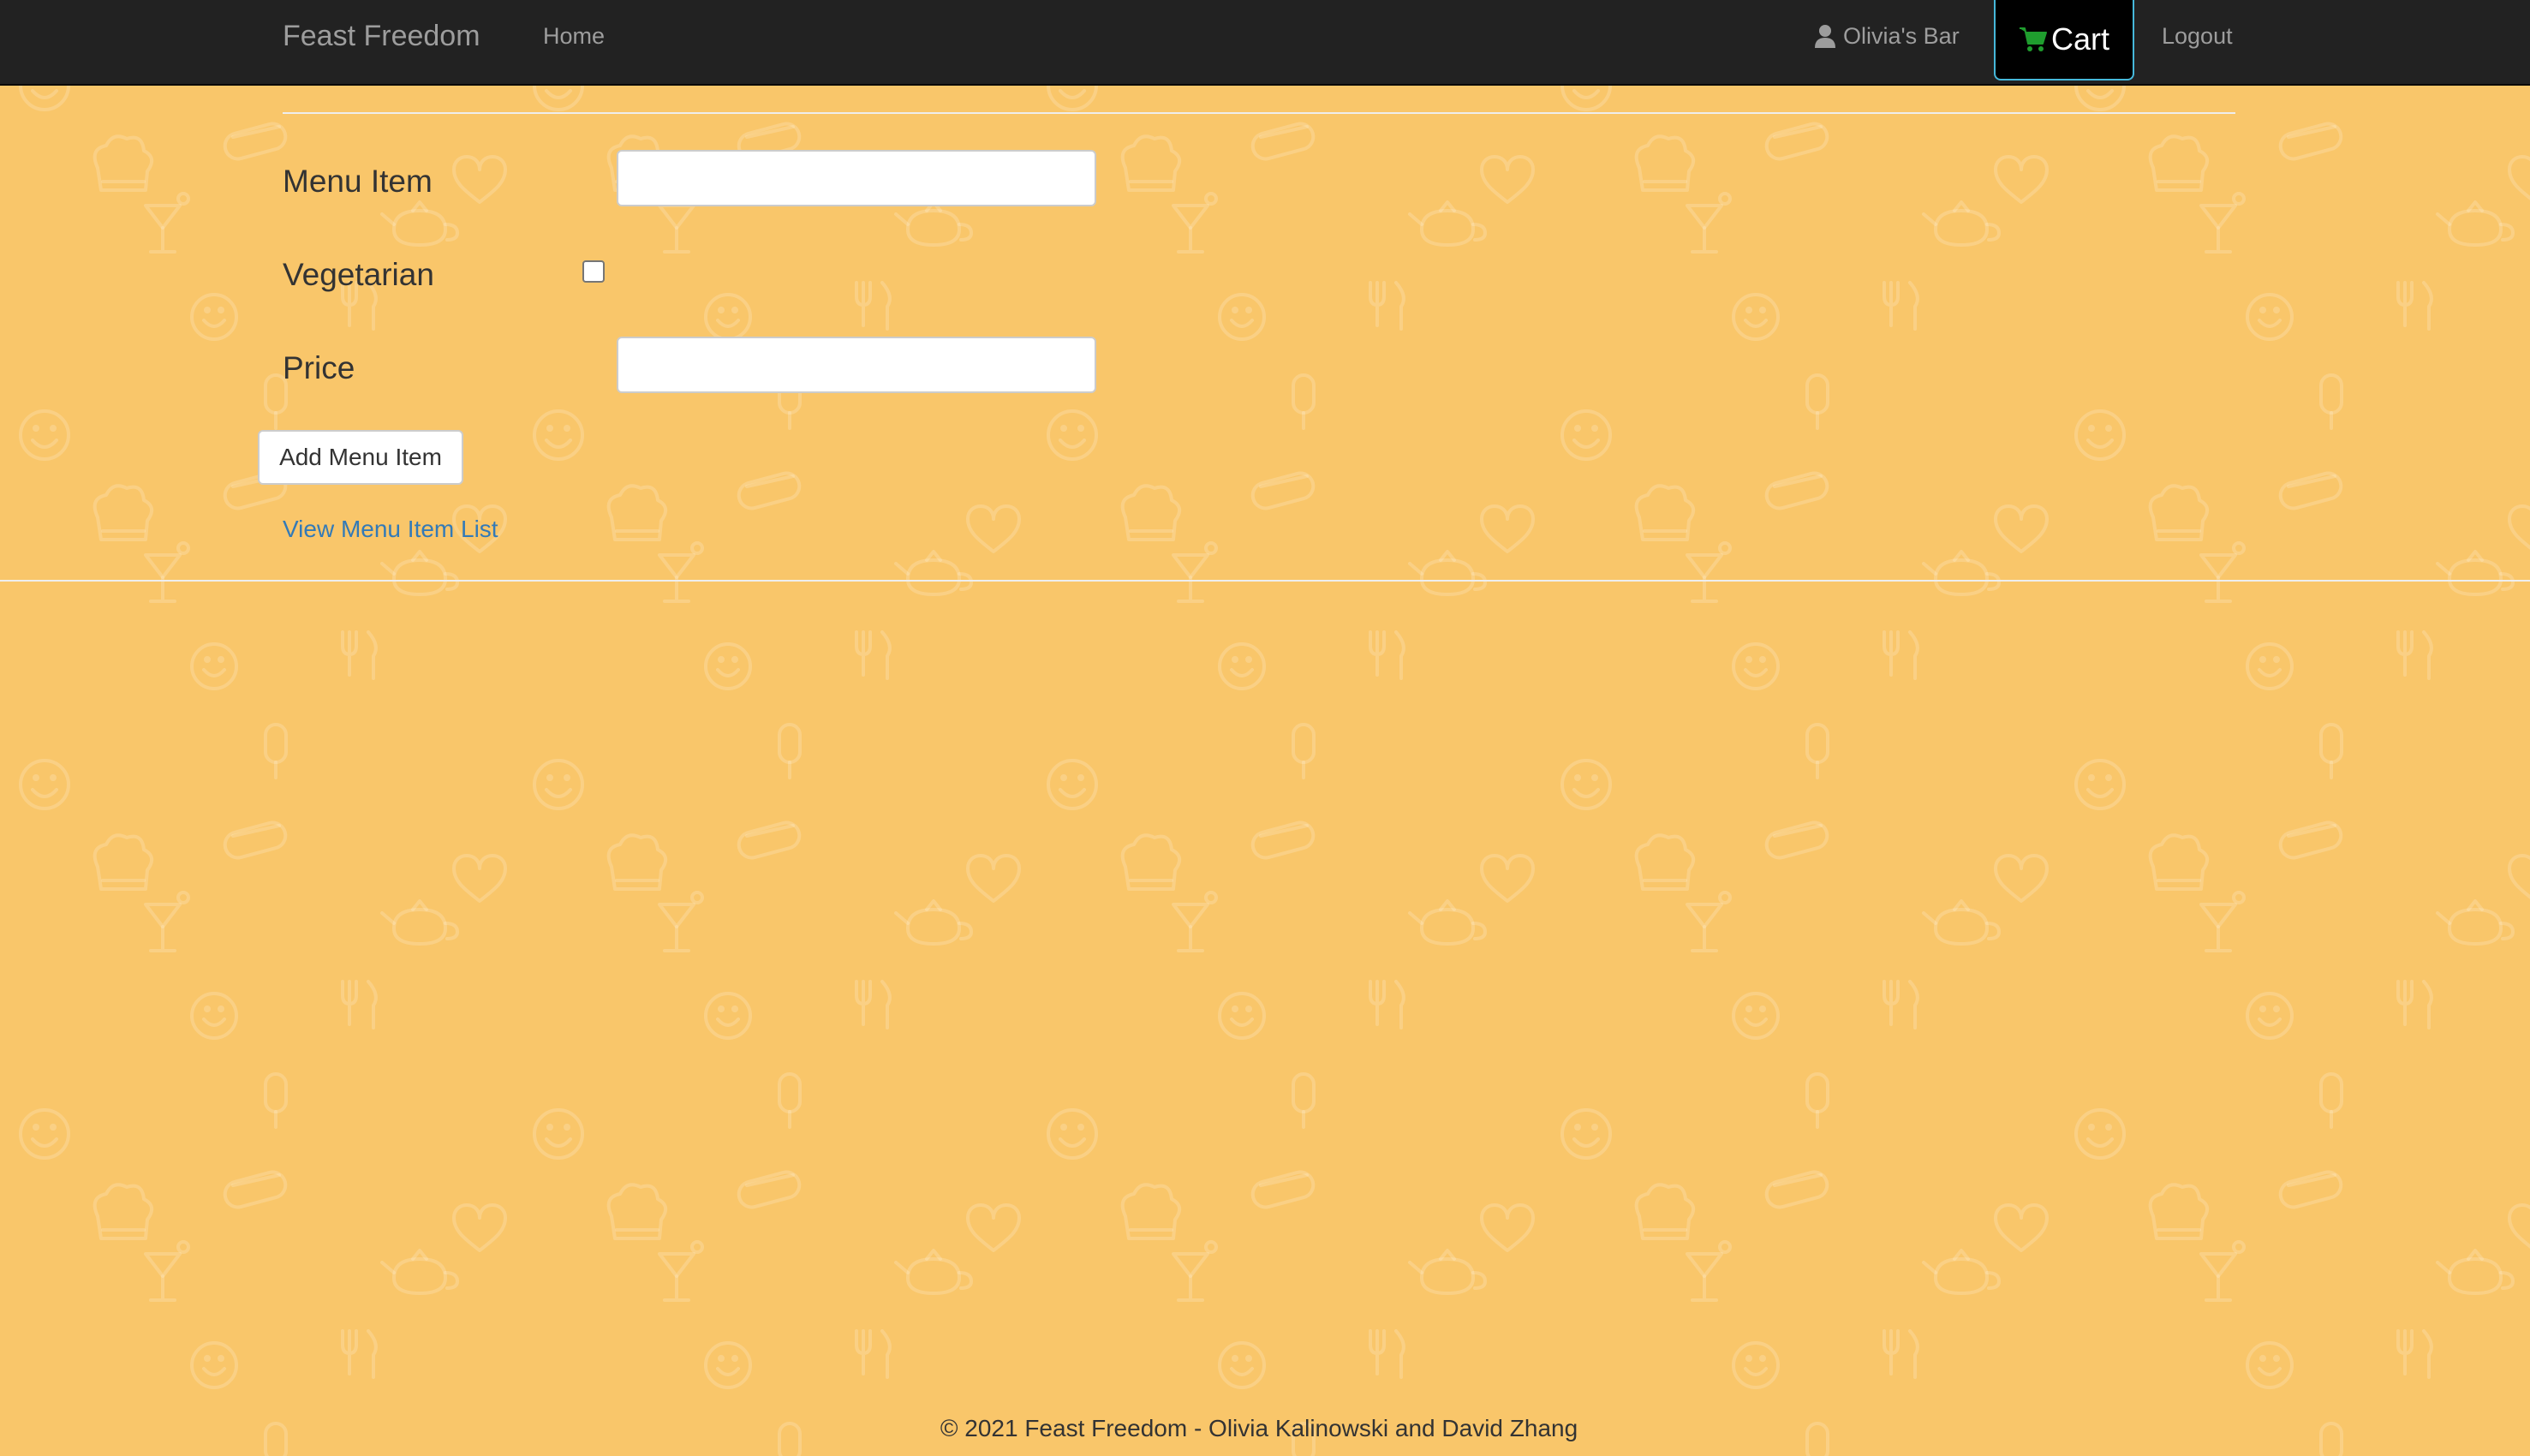 This screenshot has height=1456, width=2530. What do you see at coordinates (358, 182) in the screenshot?
I see `menu-item-label: Menu Item` at bounding box center [358, 182].